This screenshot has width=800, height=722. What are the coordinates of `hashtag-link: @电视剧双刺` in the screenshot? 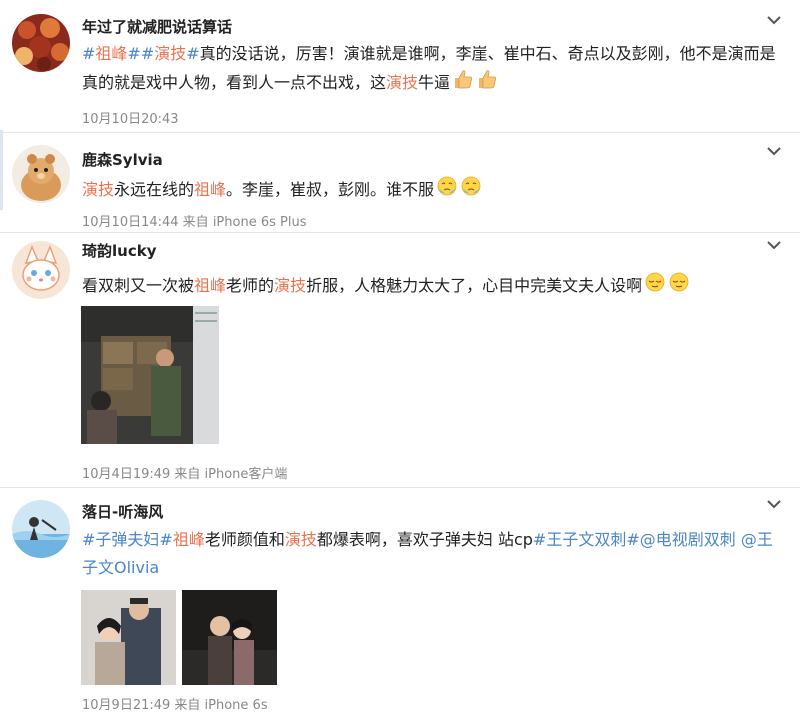 It's located at (688, 539).